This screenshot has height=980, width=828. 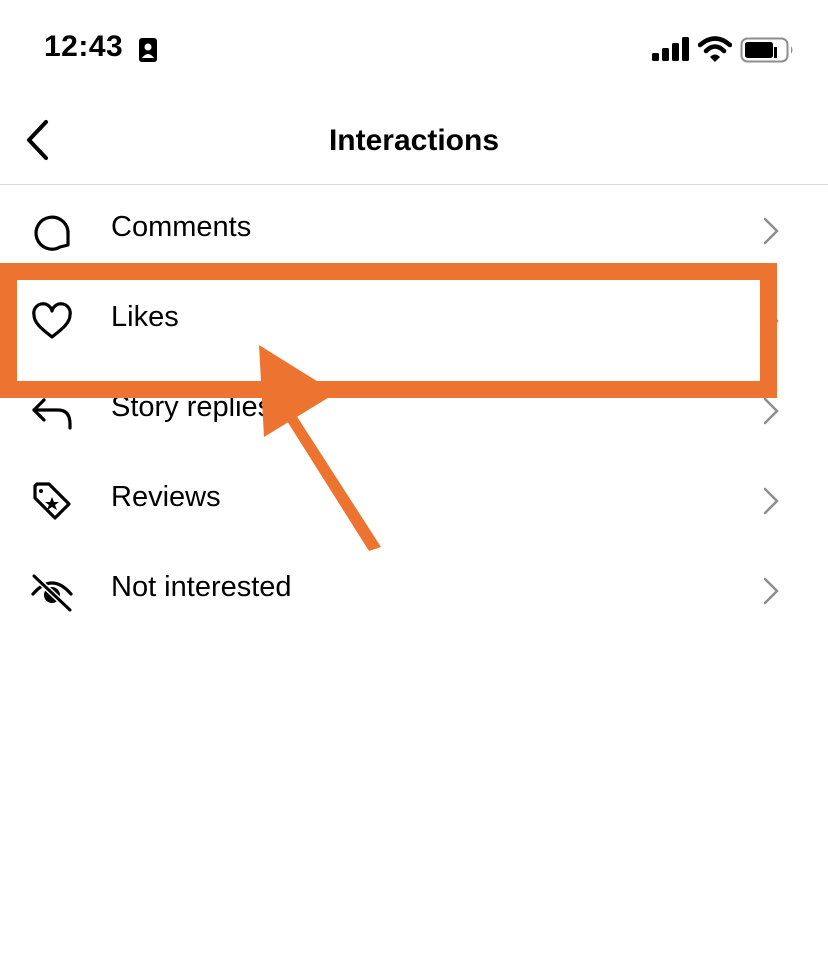 What do you see at coordinates (166, 497) in the screenshot?
I see `menu-item-label: Reviews` at bounding box center [166, 497].